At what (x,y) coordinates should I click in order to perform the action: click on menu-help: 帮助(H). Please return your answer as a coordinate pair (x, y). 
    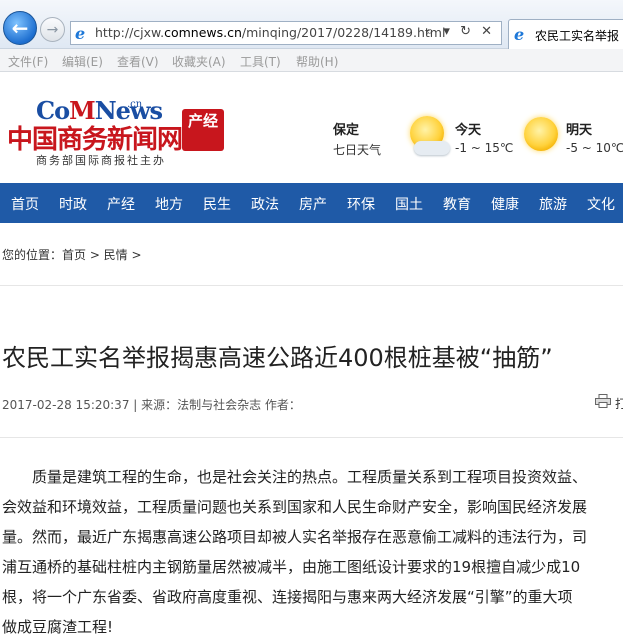
    Looking at the image, I should click on (317, 61).